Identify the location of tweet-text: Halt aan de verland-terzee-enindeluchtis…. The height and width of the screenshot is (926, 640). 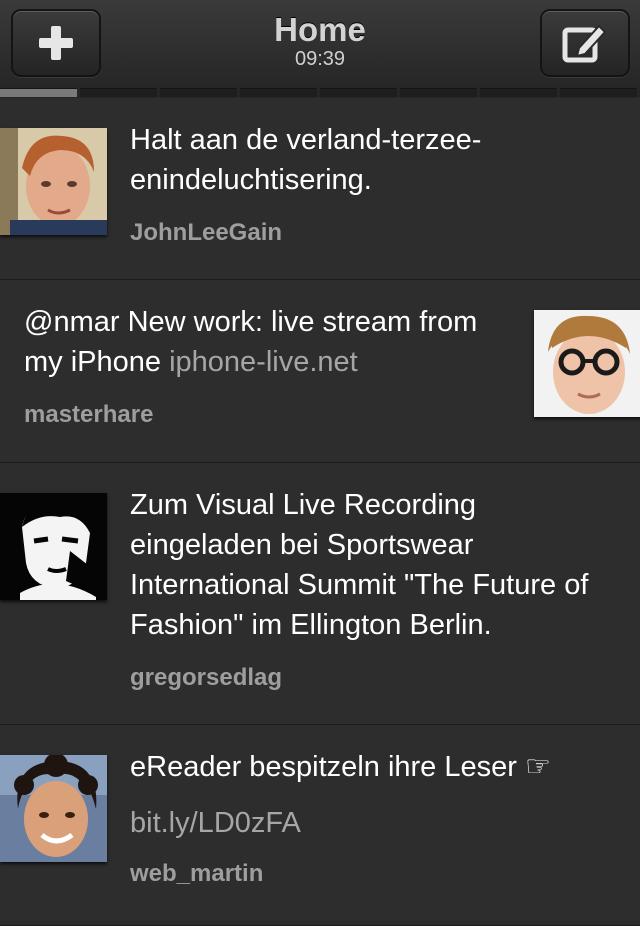
(306, 160).